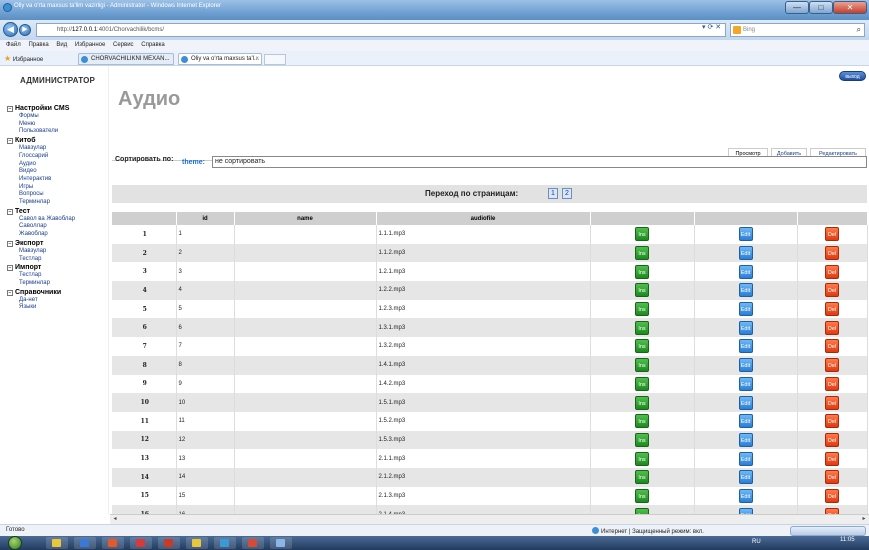 This screenshot has height=550, width=869. What do you see at coordinates (25, 30) in the screenshot?
I see `forward-arrow-icon: ▶` at bounding box center [25, 30].